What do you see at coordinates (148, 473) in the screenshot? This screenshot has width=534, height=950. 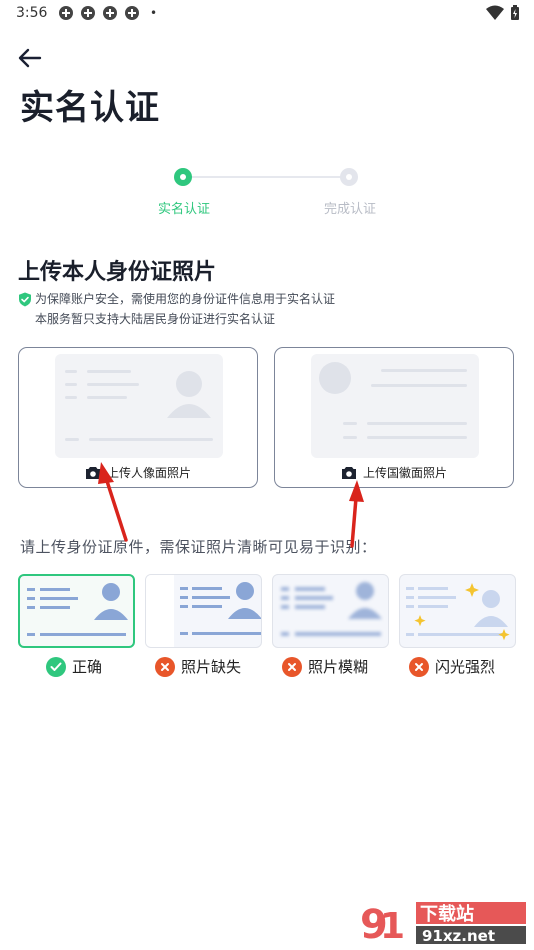 I see `upload-front-label: 上传人像面照片` at bounding box center [148, 473].